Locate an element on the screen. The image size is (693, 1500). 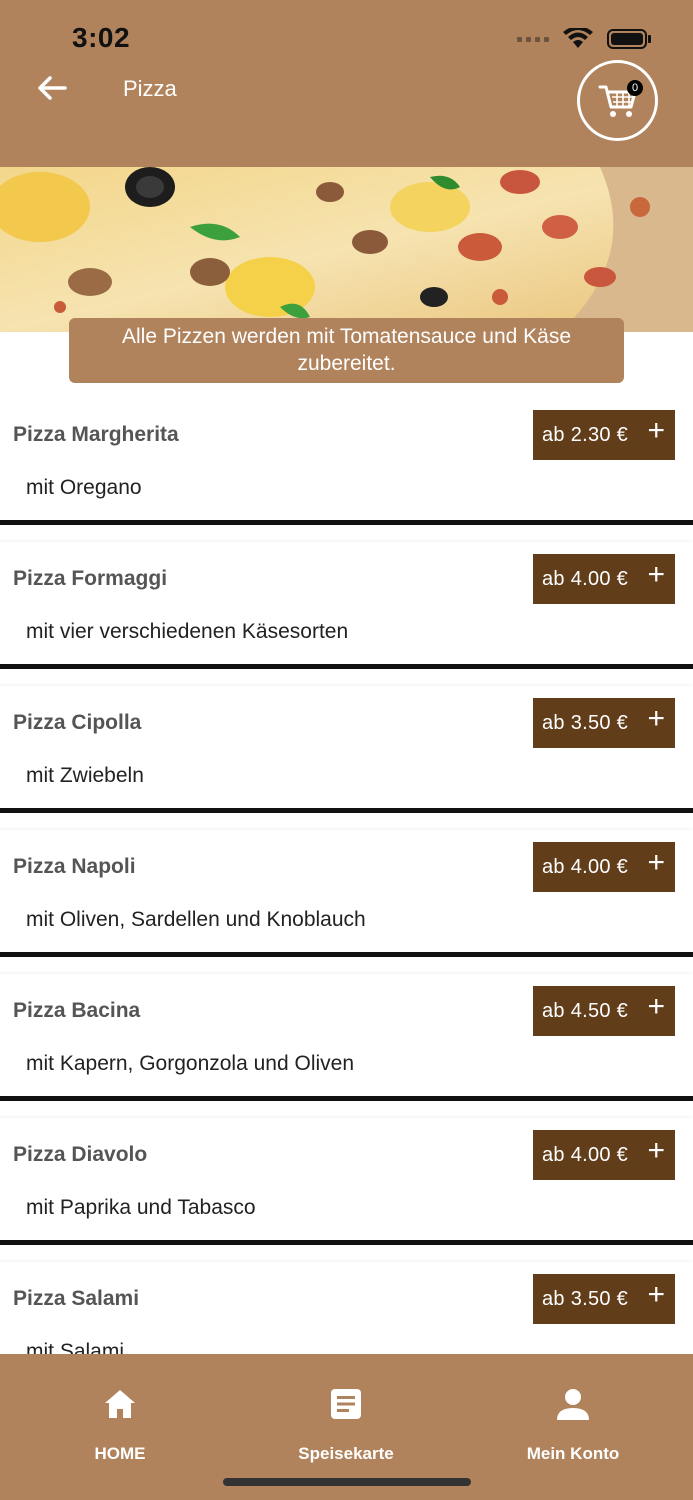
back-button is located at coordinates (52, 88).